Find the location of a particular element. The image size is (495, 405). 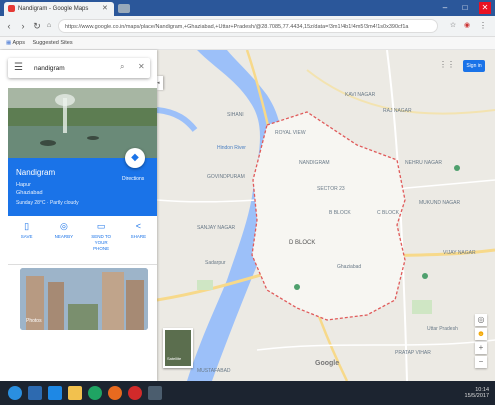

reload-icon: ↻ is located at coordinates (37, 26).